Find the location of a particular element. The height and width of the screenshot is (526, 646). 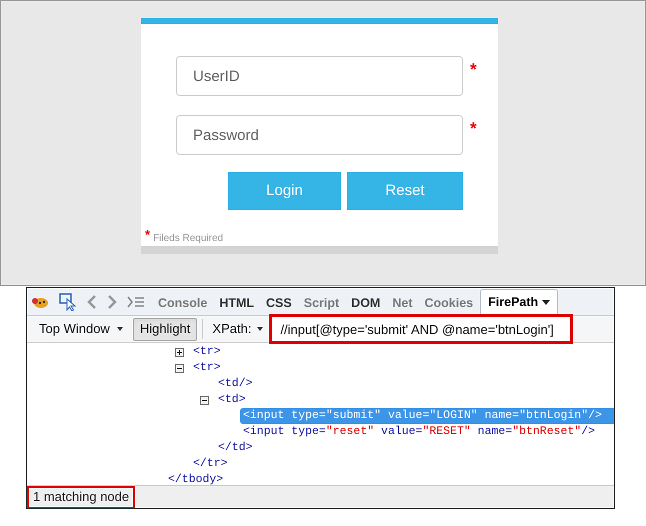

panel-tab: DOM is located at coordinates (366, 303).